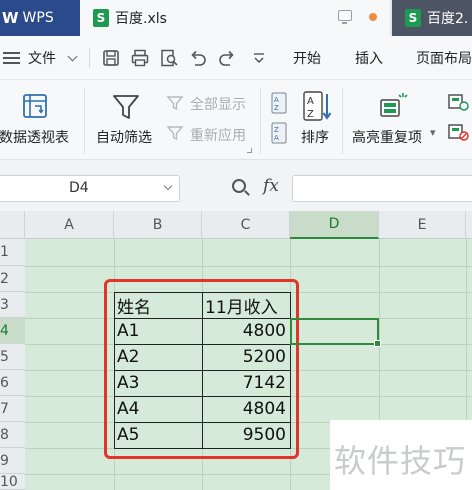  I want to click on name-box-value: D4, so click(79, 188).